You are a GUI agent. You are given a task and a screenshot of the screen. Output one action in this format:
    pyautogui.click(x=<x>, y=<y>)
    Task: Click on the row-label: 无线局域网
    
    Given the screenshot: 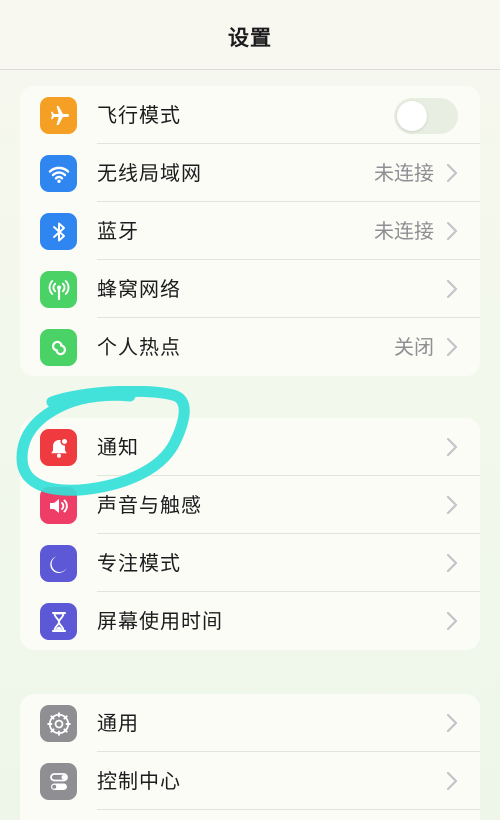 What is the action you would take?
    pyautogui.click(x=149, y=173)
    